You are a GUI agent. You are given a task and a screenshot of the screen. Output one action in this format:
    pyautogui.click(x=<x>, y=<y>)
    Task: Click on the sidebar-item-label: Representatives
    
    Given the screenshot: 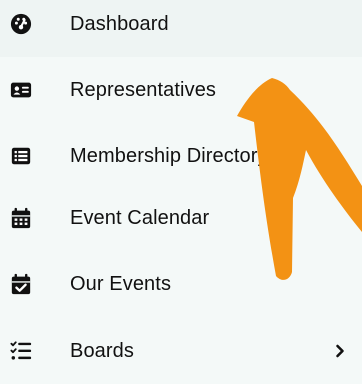 What is the action you would take?
    pyautogui.click(x=143, y=89)
    